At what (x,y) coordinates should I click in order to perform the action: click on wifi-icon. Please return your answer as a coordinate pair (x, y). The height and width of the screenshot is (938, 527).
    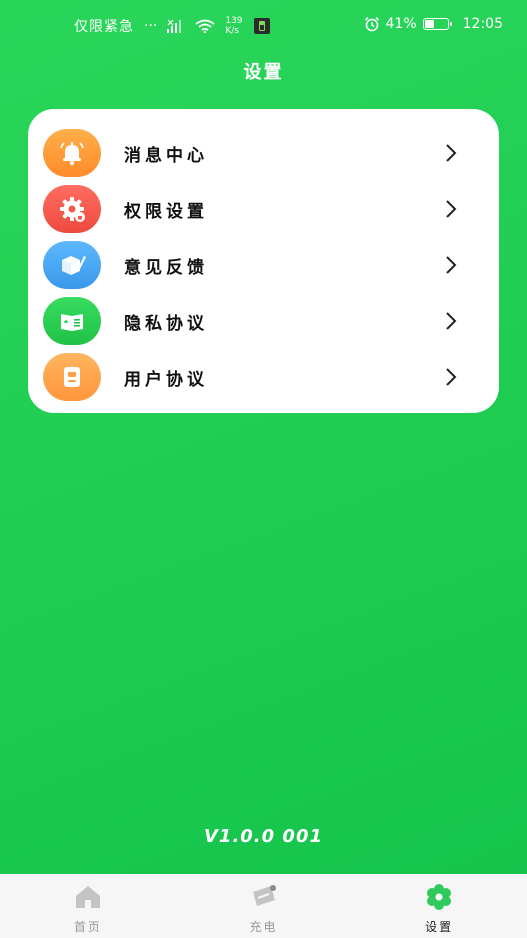
    Looking at the image, I should click on (205, 26).